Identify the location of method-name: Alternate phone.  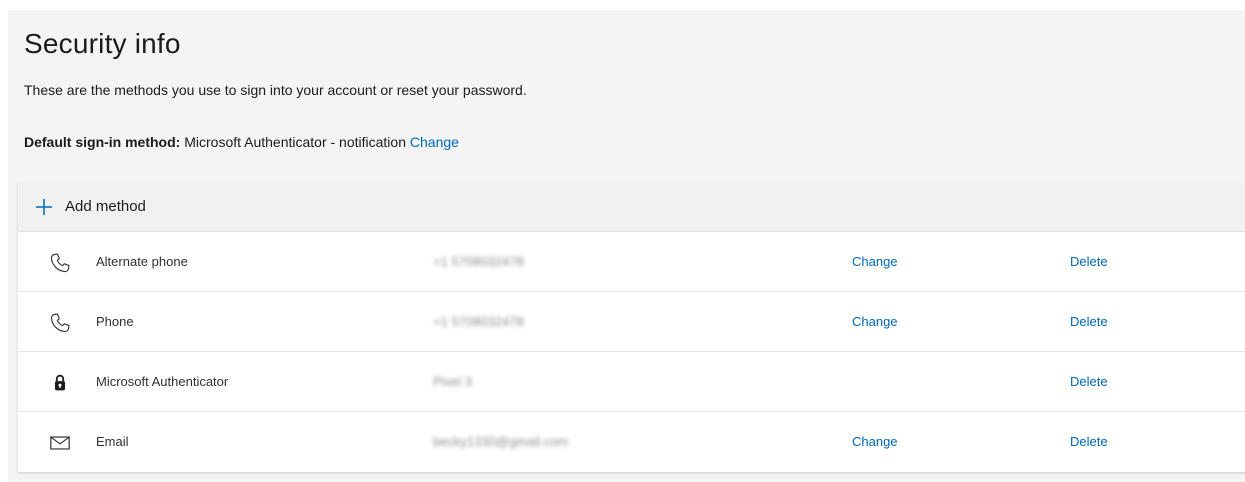
(142, 261).